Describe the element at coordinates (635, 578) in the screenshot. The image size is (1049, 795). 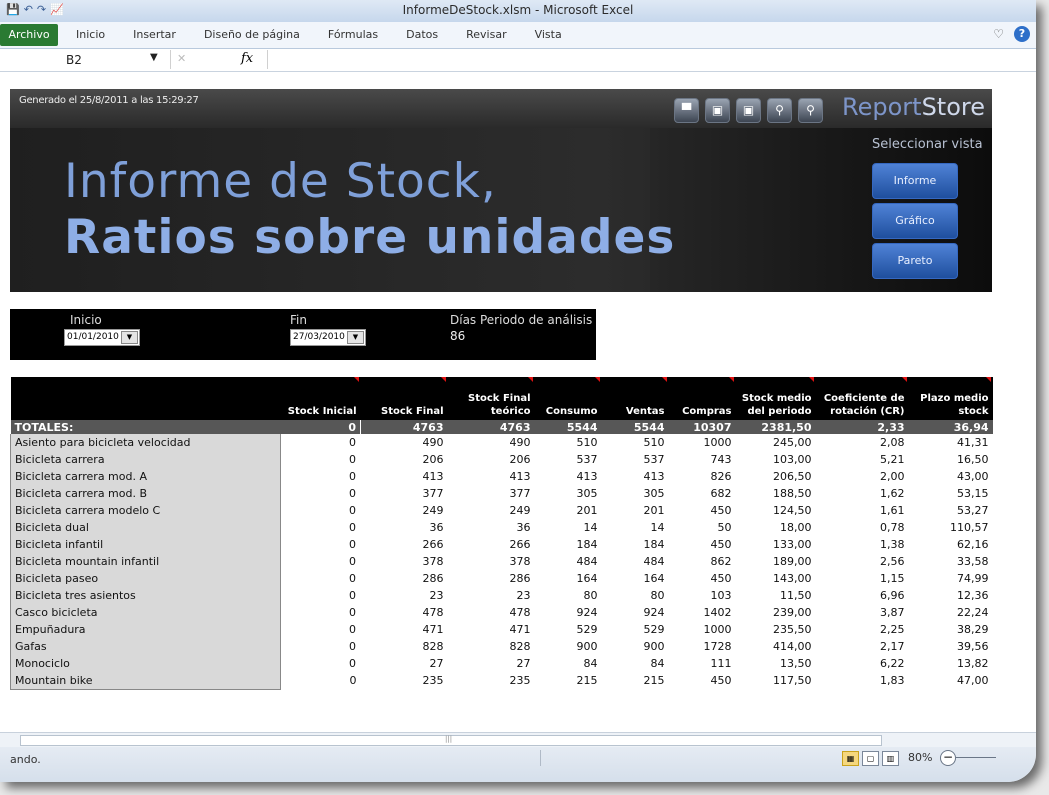
I see `table-cell: 164` at that location.